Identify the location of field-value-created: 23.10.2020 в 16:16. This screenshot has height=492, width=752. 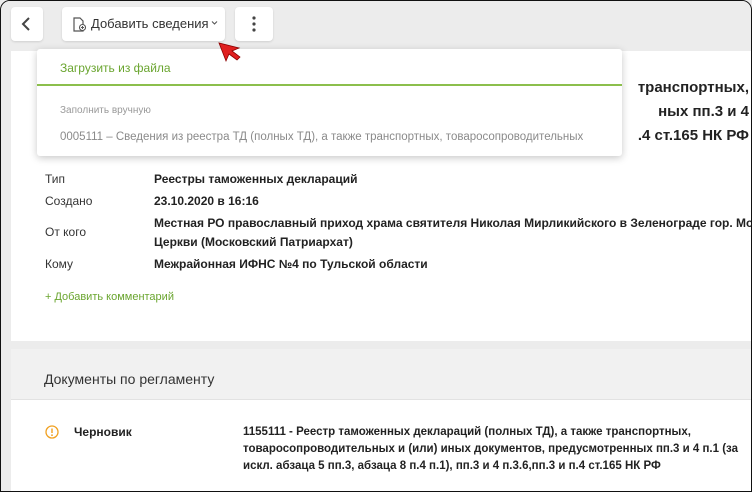
(206, 201).